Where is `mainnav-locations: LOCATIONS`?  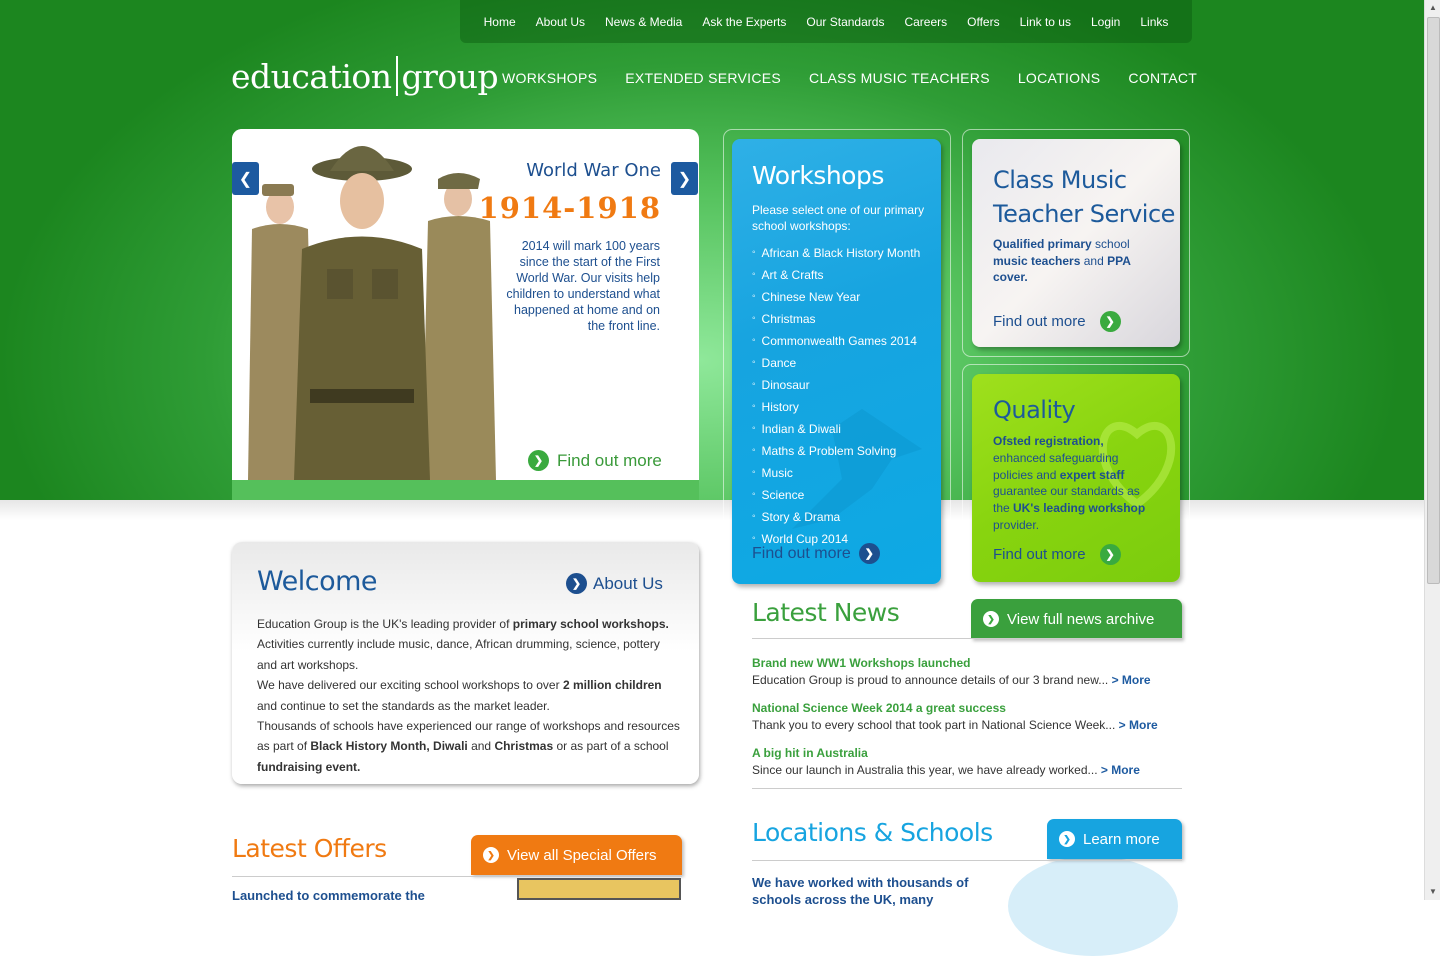 mainnav-locations: LOCATIONS is located at coordinates (1059, 82).